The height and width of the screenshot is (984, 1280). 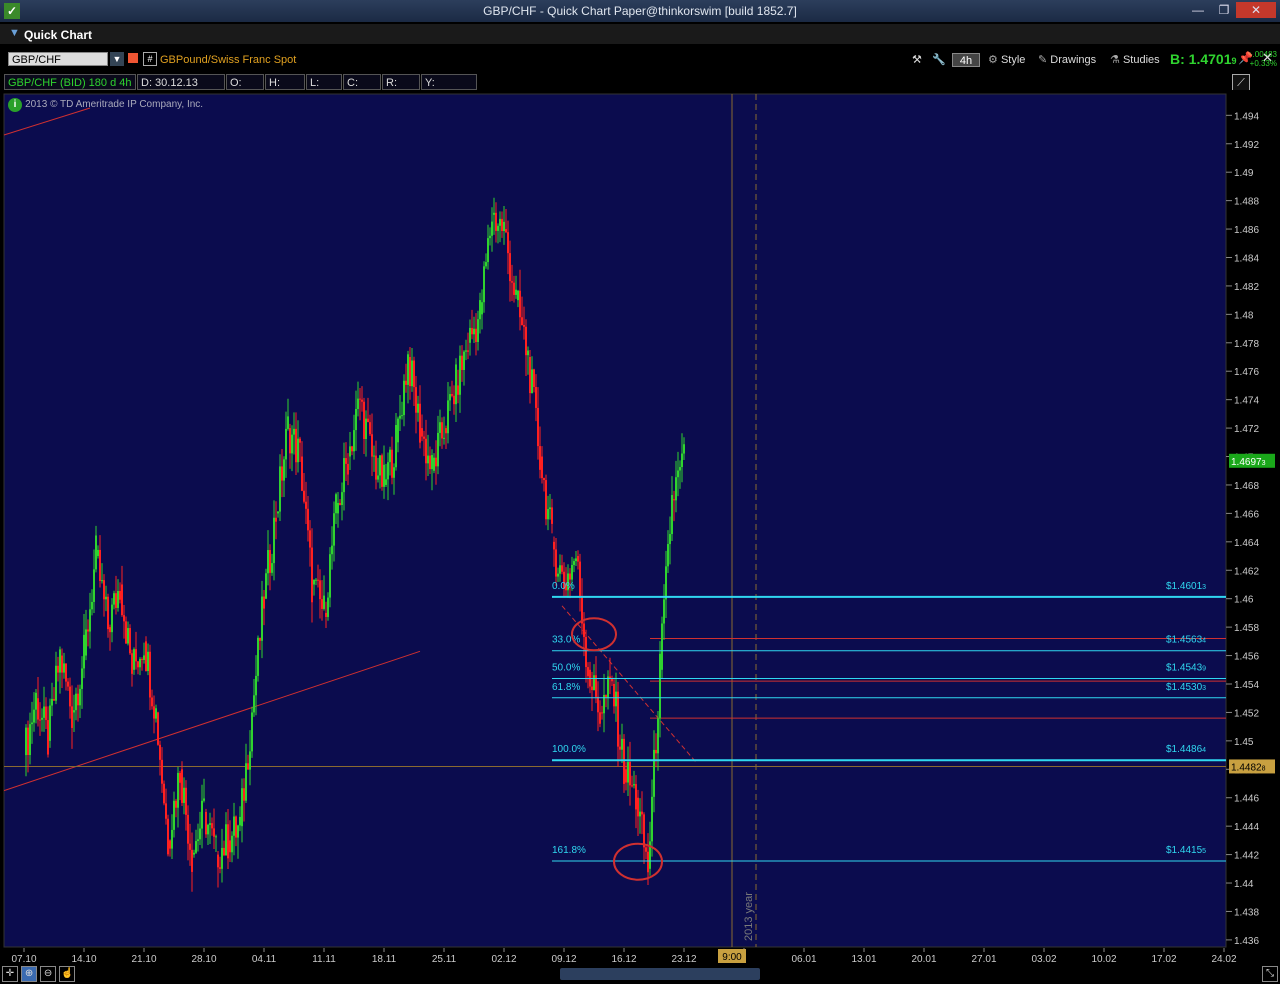 What do you see at coordinates (1223, 959) in the screenshot?
I see `x-tick-label: 24.02` at bounding box center [1223, 959].